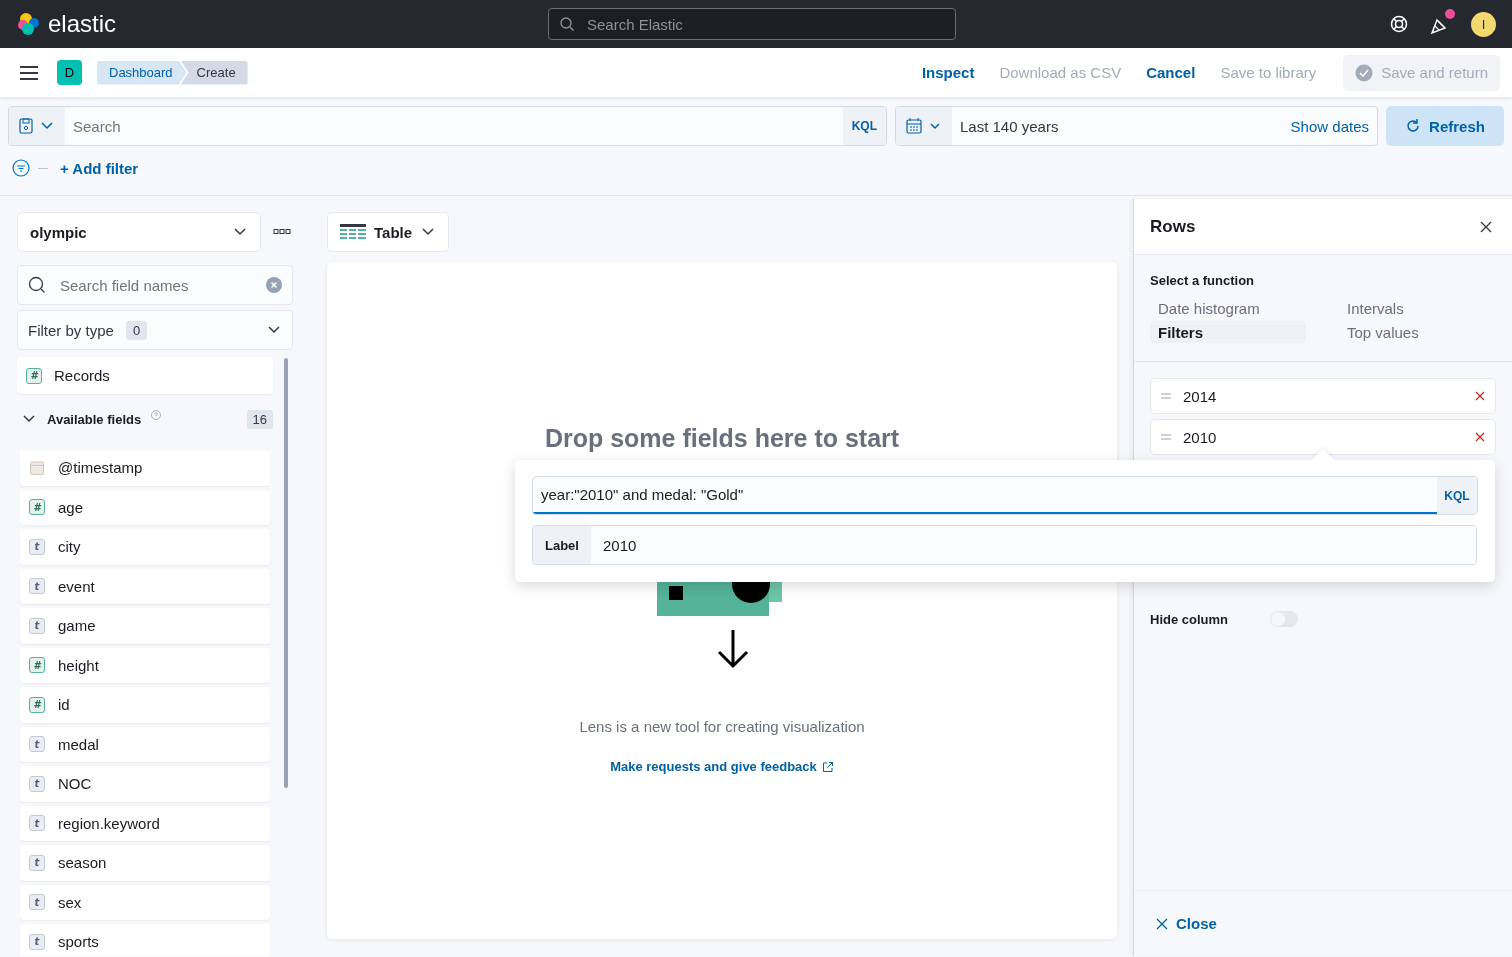 Image resolution: width=1512 pixels, height=957 pixels. I want to click on save-icon, so click(26, 126).